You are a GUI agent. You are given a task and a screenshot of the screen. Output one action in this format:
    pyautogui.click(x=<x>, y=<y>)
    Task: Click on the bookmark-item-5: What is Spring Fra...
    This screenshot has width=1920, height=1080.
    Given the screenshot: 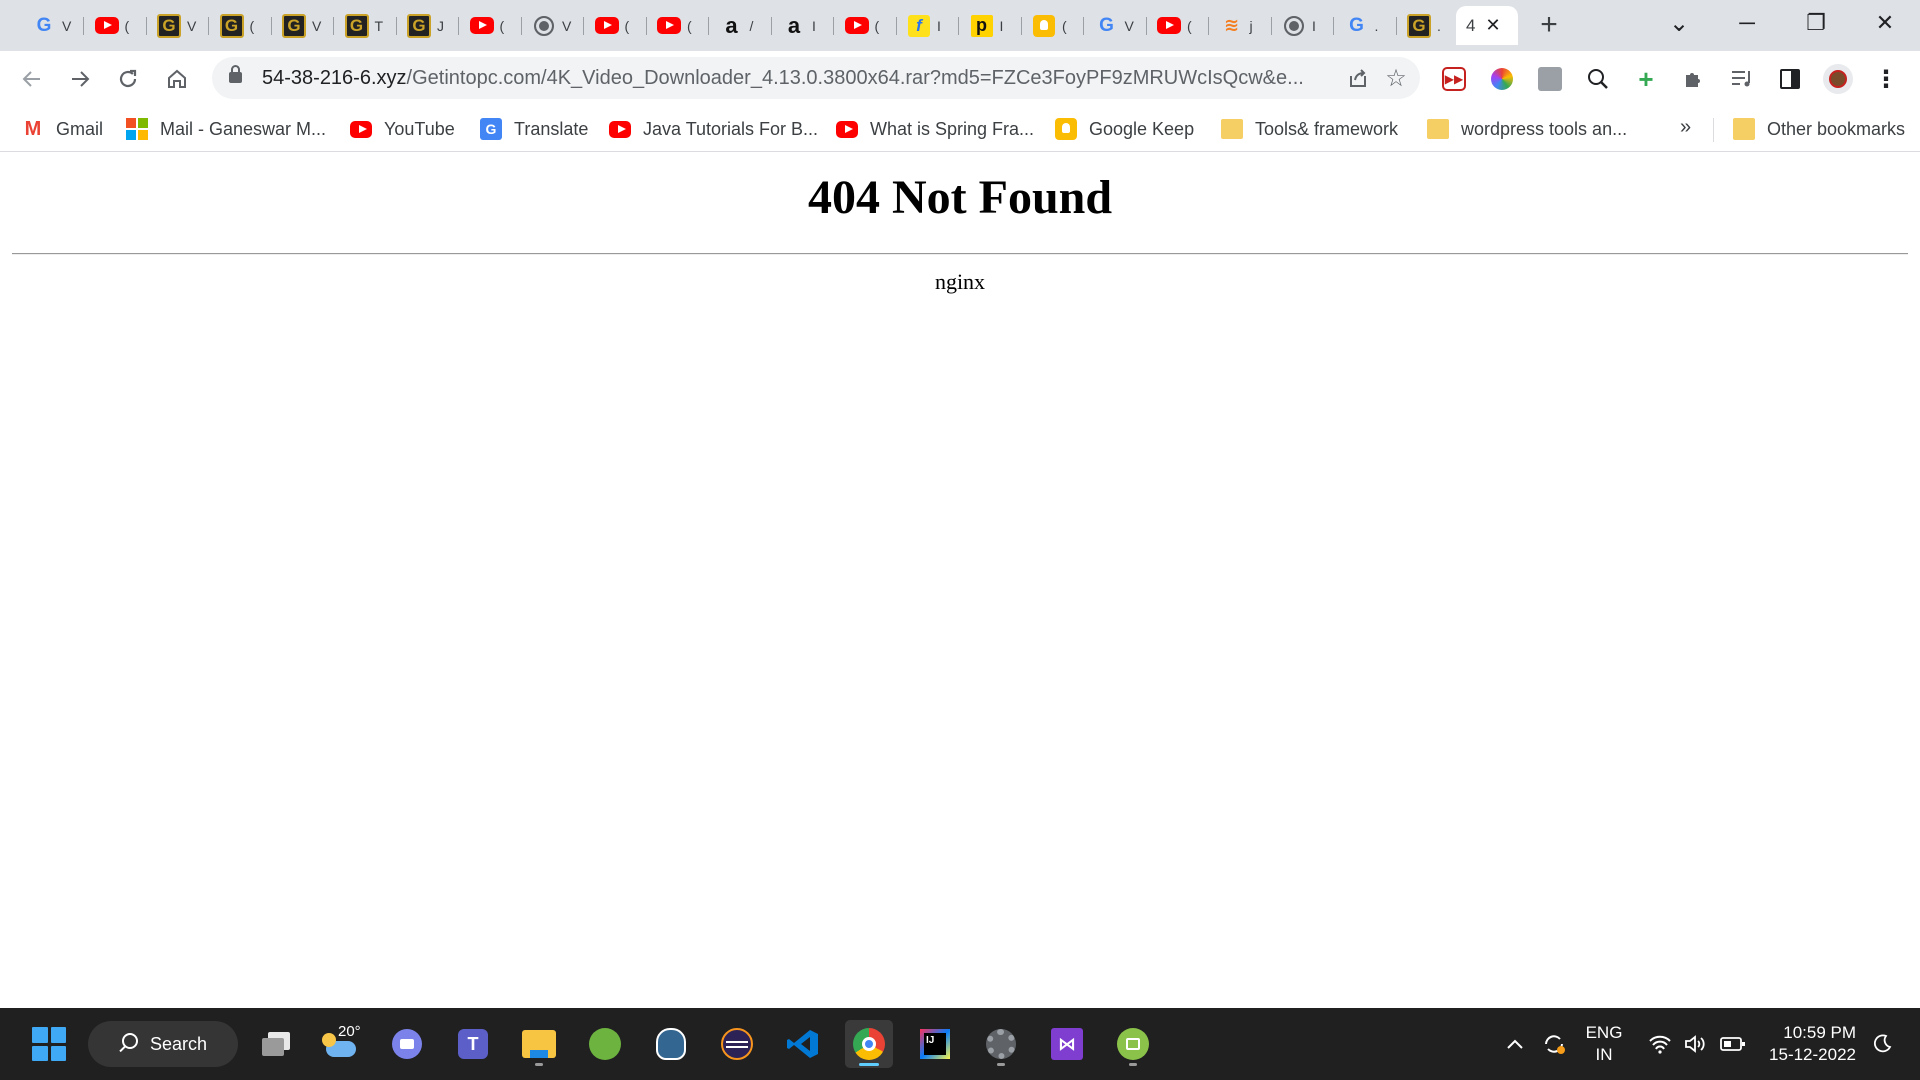 What is the action you would take?
    pyautogui.click(x=935, y=129)
    